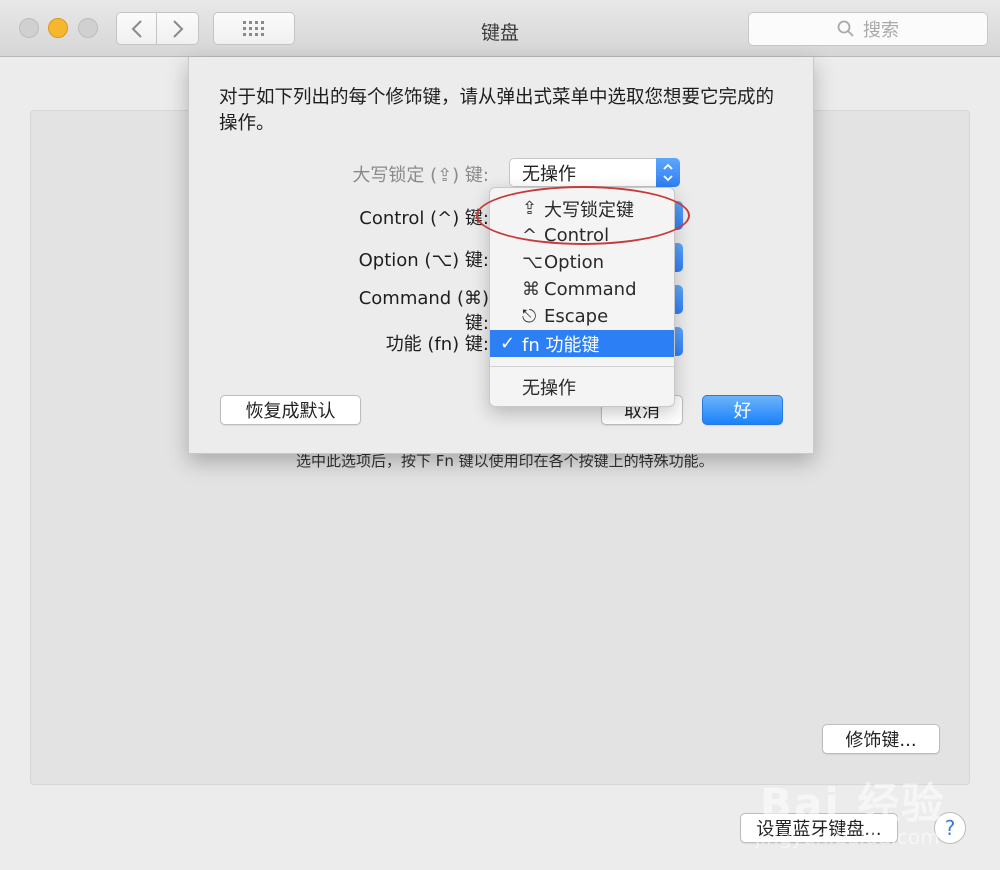 The height and width of the screenshot is (870, 1000). I want to click on fn-key-popup, so click(679, 341).